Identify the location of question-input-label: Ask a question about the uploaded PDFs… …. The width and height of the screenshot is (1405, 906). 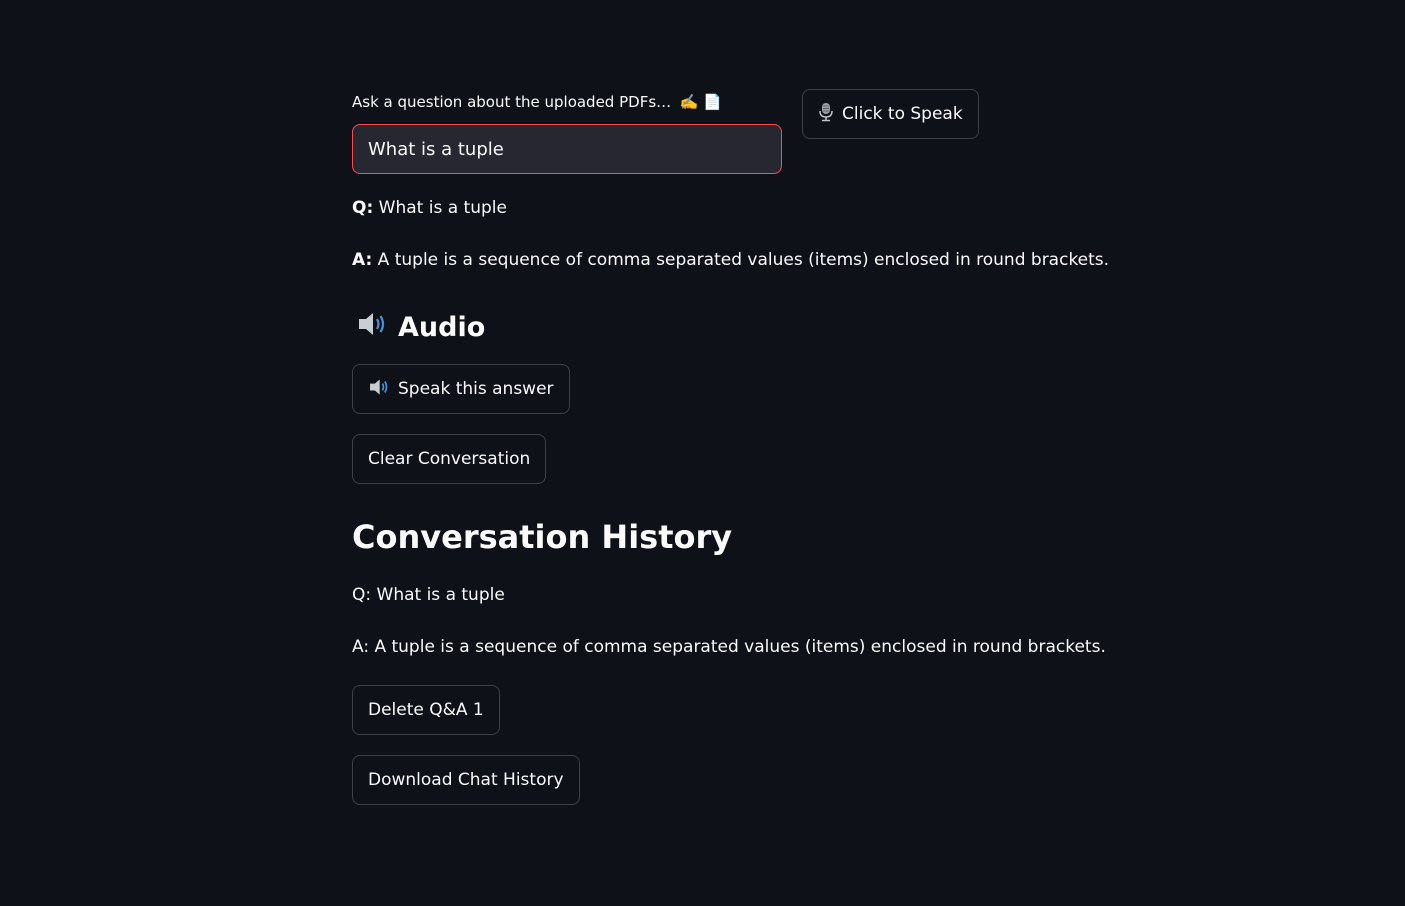
(537, 102).